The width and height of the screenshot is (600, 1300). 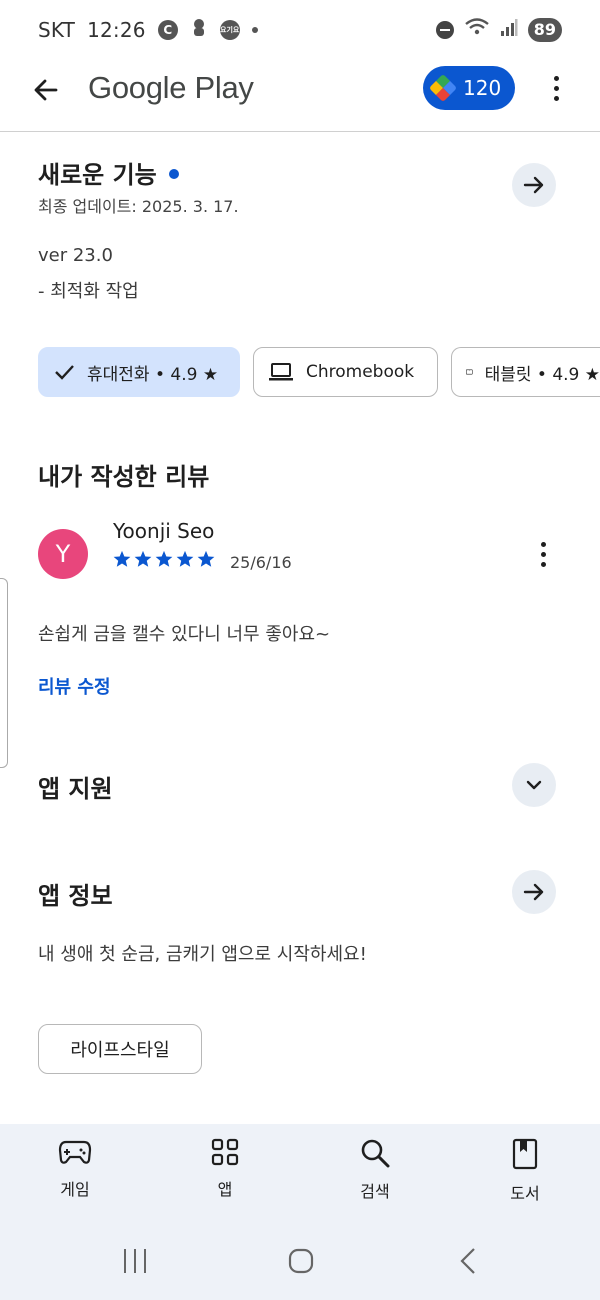 I want to click on gamepad-icon, so click(x=75, y=1152).